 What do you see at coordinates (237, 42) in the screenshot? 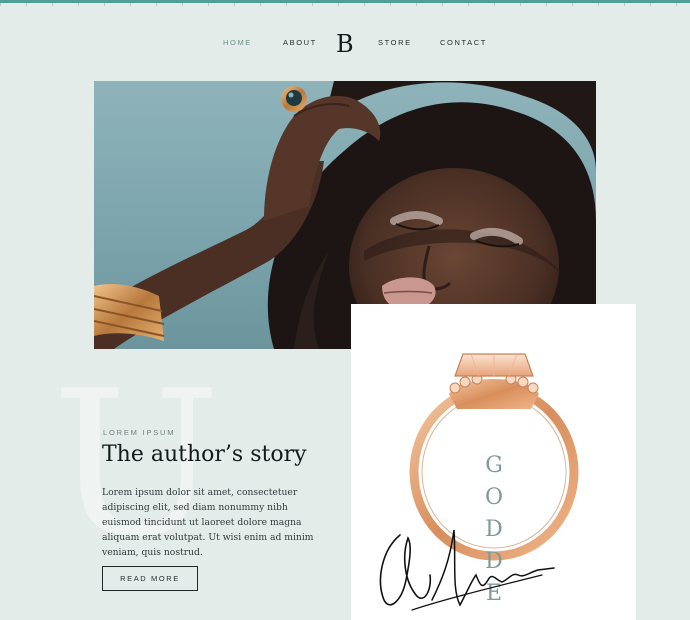
I see `nav-home: HOME` at bounding box center [237, 42].